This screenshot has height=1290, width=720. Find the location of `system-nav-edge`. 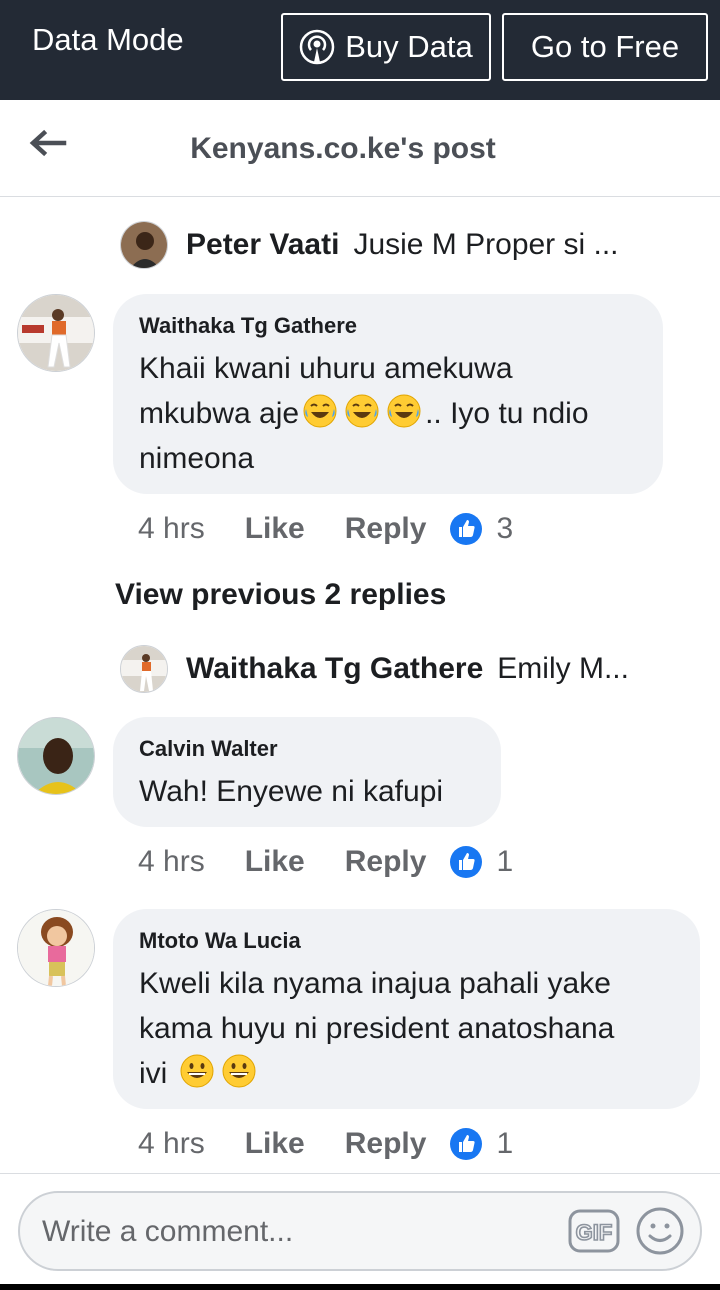

system-nav-edge is located at coordinates (360, 1287).